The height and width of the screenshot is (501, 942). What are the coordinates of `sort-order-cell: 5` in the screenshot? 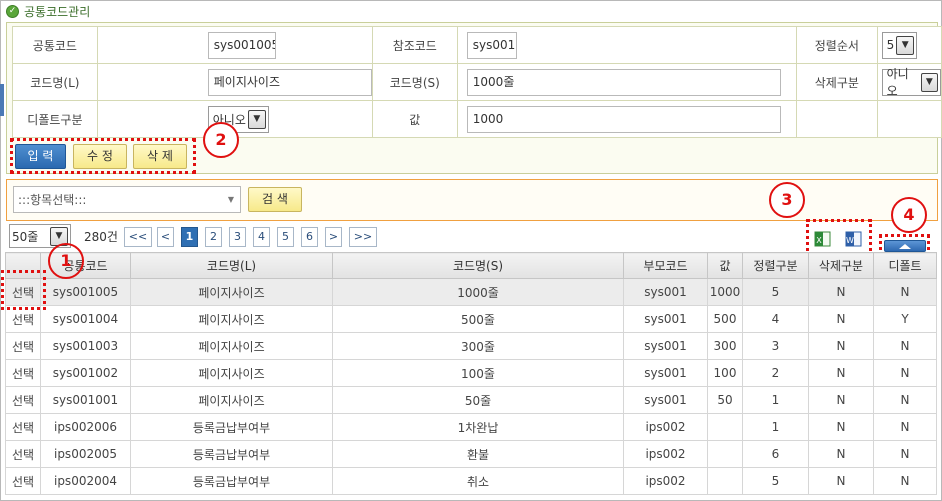 It's located at (775, 481).